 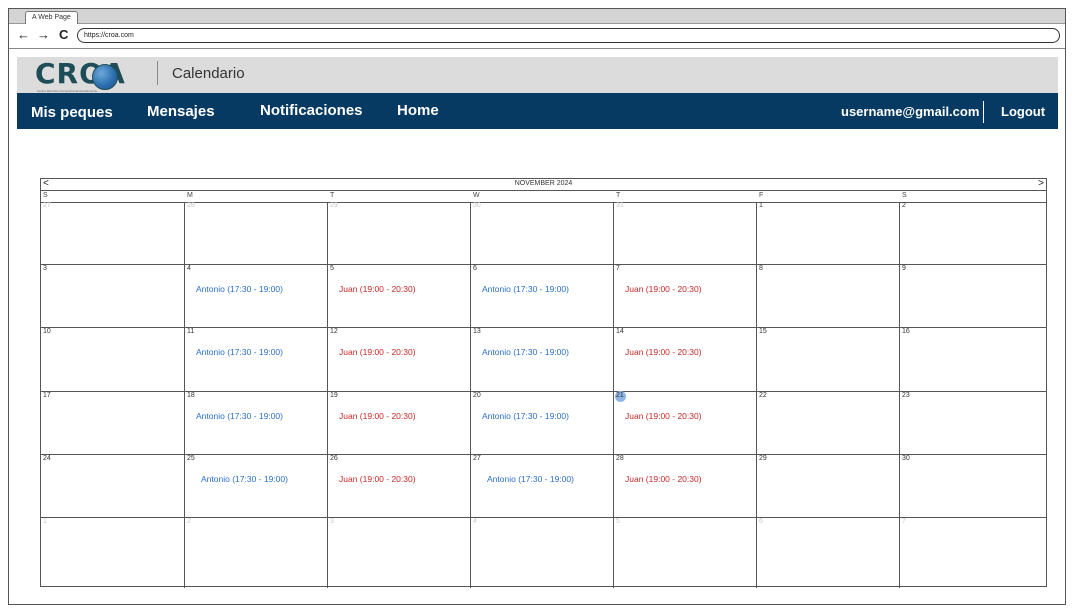 I want to click on calendar-day-cell: 9, so click(x=973, y=296).